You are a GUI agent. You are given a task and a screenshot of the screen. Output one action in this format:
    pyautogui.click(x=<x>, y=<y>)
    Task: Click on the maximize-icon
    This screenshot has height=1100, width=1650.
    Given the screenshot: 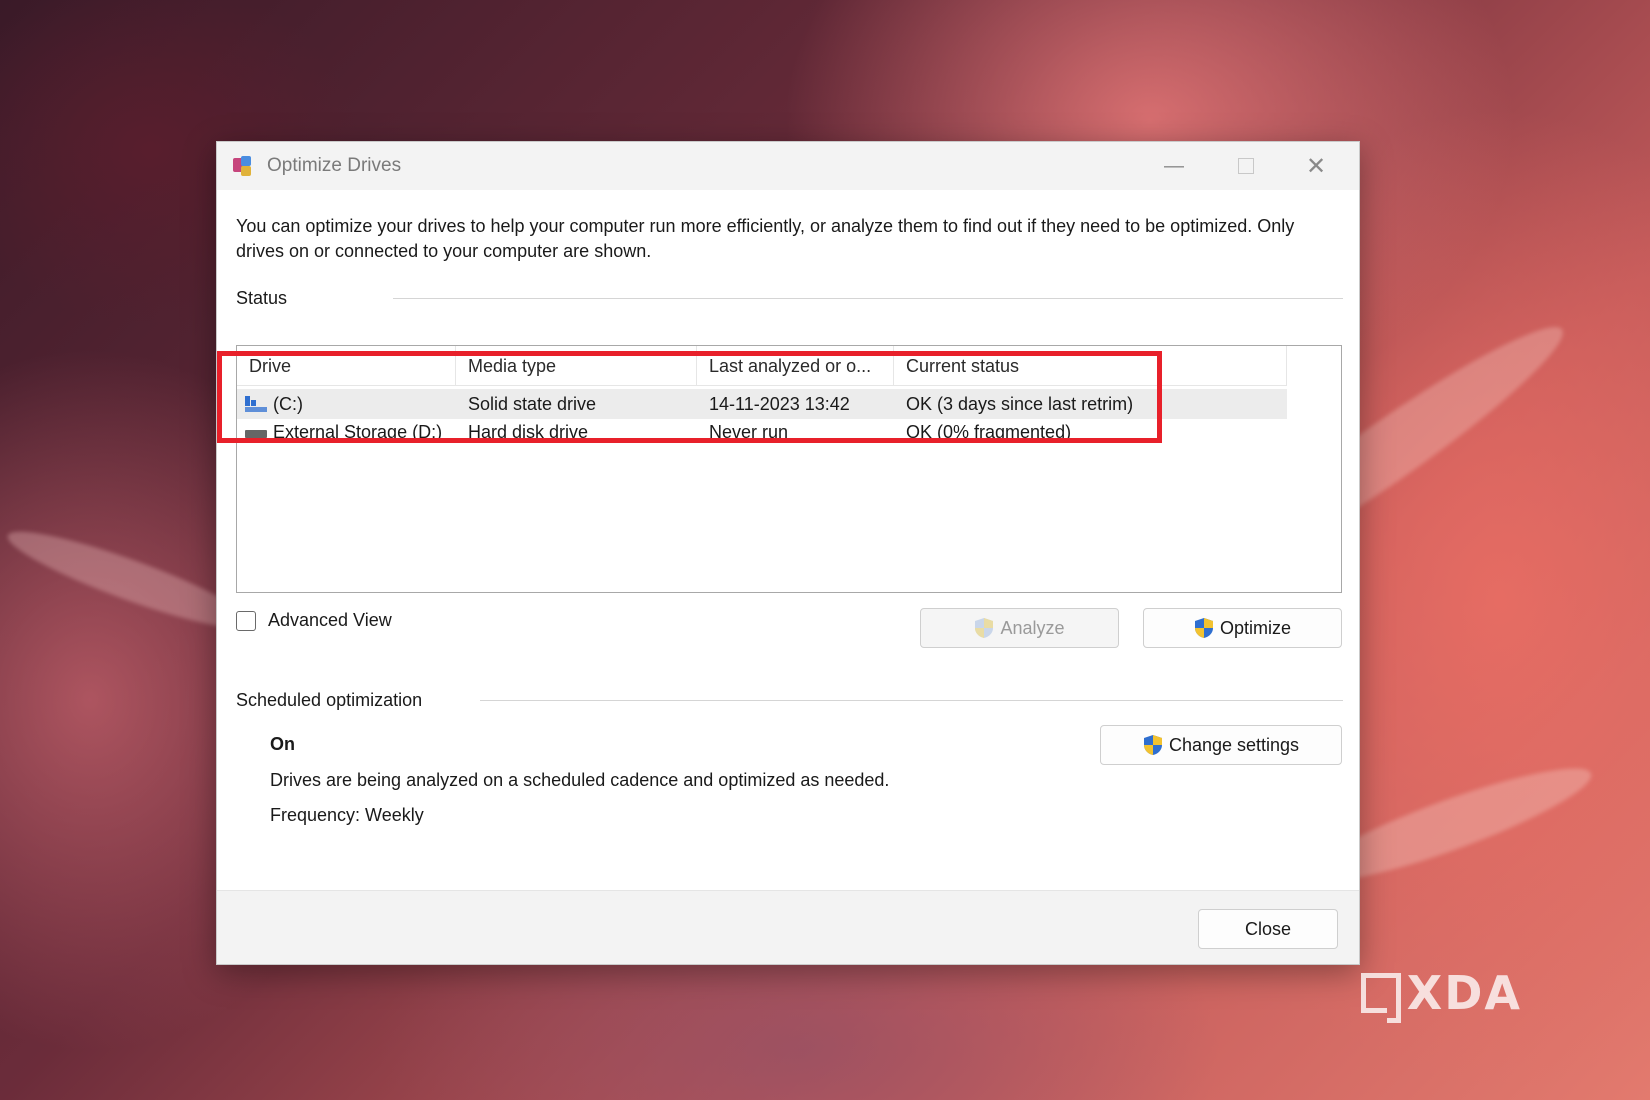 What is the action you would take?
    pyautogui.click(x=1246, y=166)
    